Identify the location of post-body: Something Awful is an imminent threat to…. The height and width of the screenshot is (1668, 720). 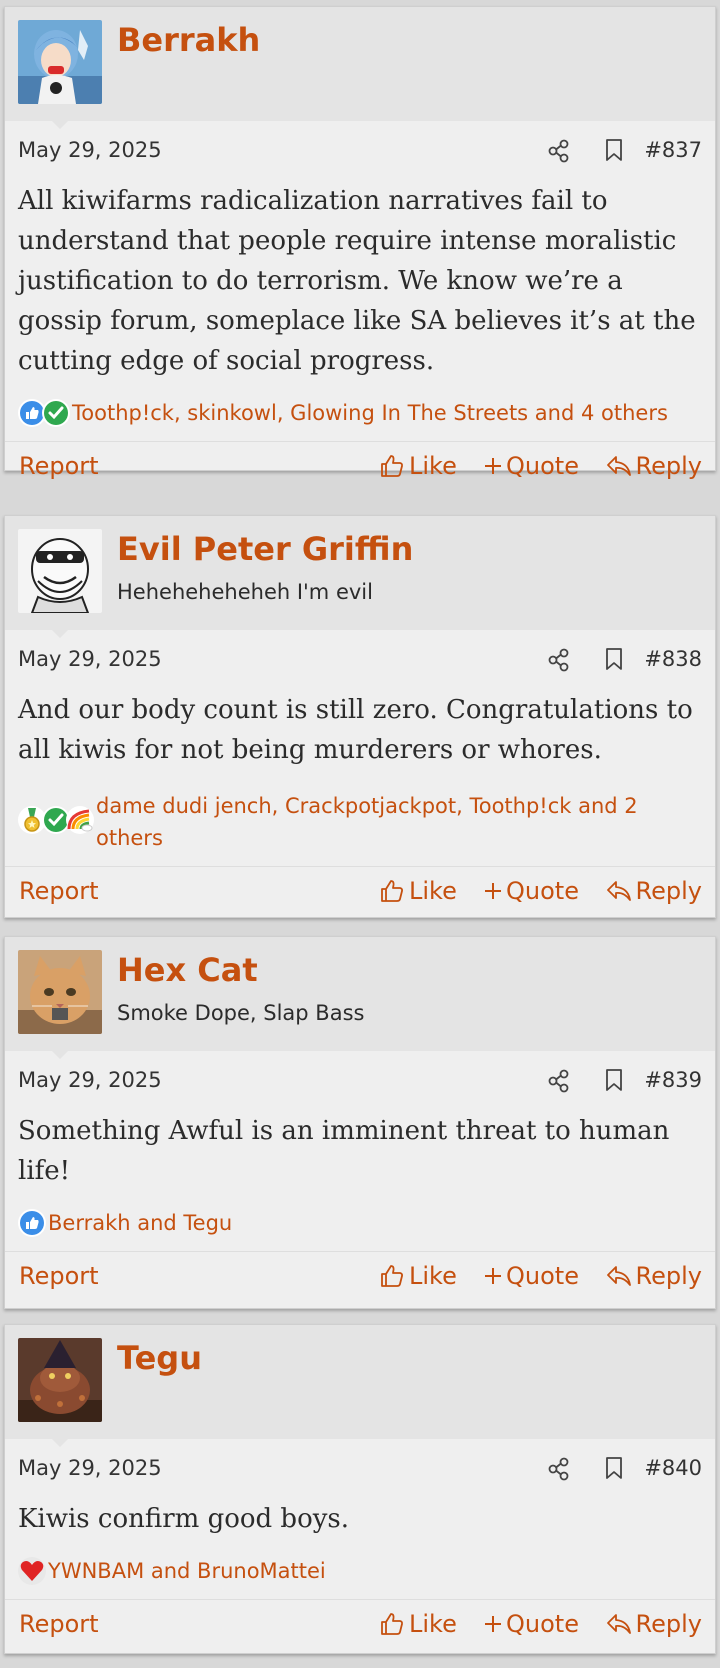
(344, 1151).